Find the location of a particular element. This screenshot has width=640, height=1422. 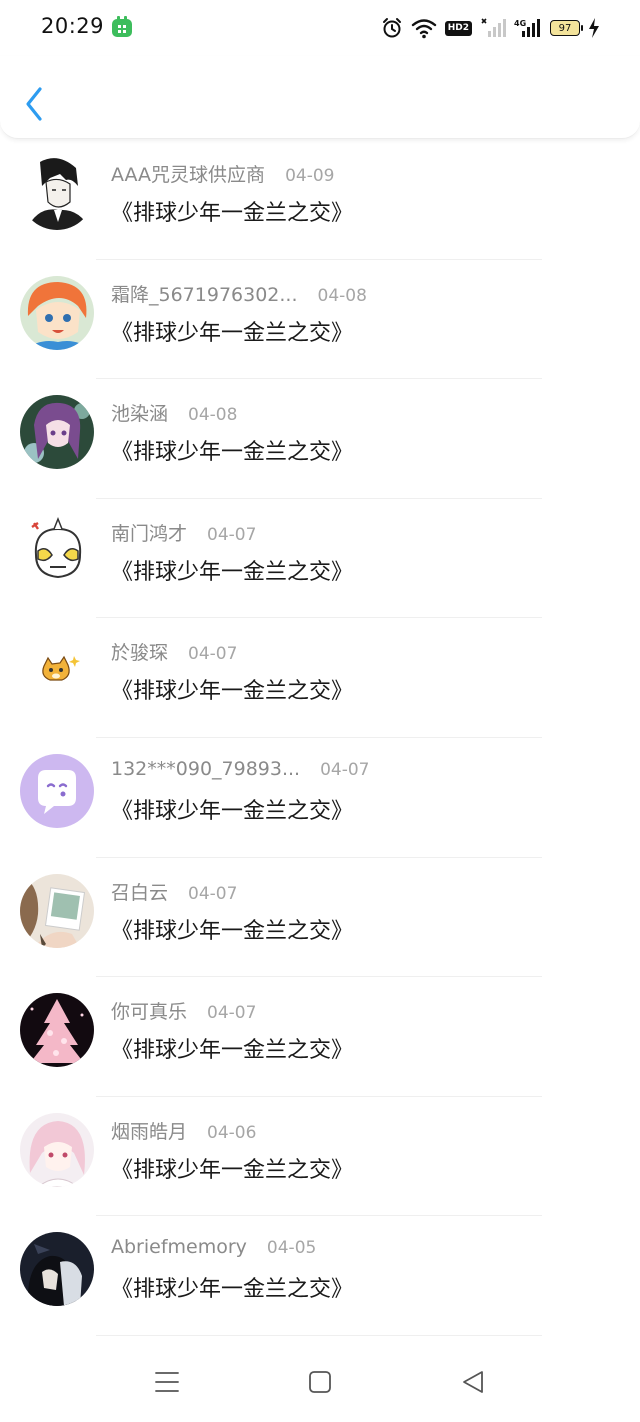

battery-icon: 97 is located at coordinates (566, 28).